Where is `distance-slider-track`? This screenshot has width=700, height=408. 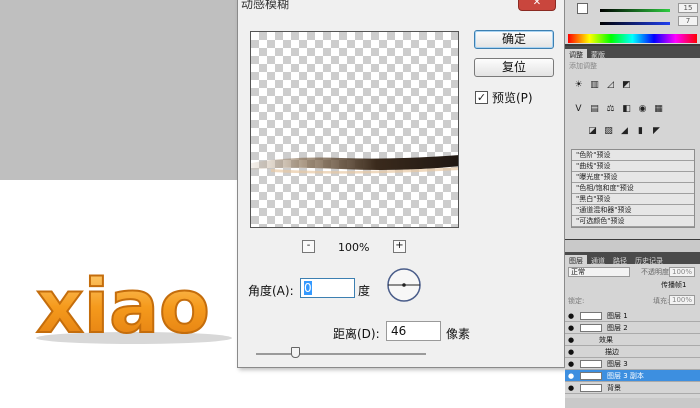 distance-slider-track is located at coordinates (341, 354).